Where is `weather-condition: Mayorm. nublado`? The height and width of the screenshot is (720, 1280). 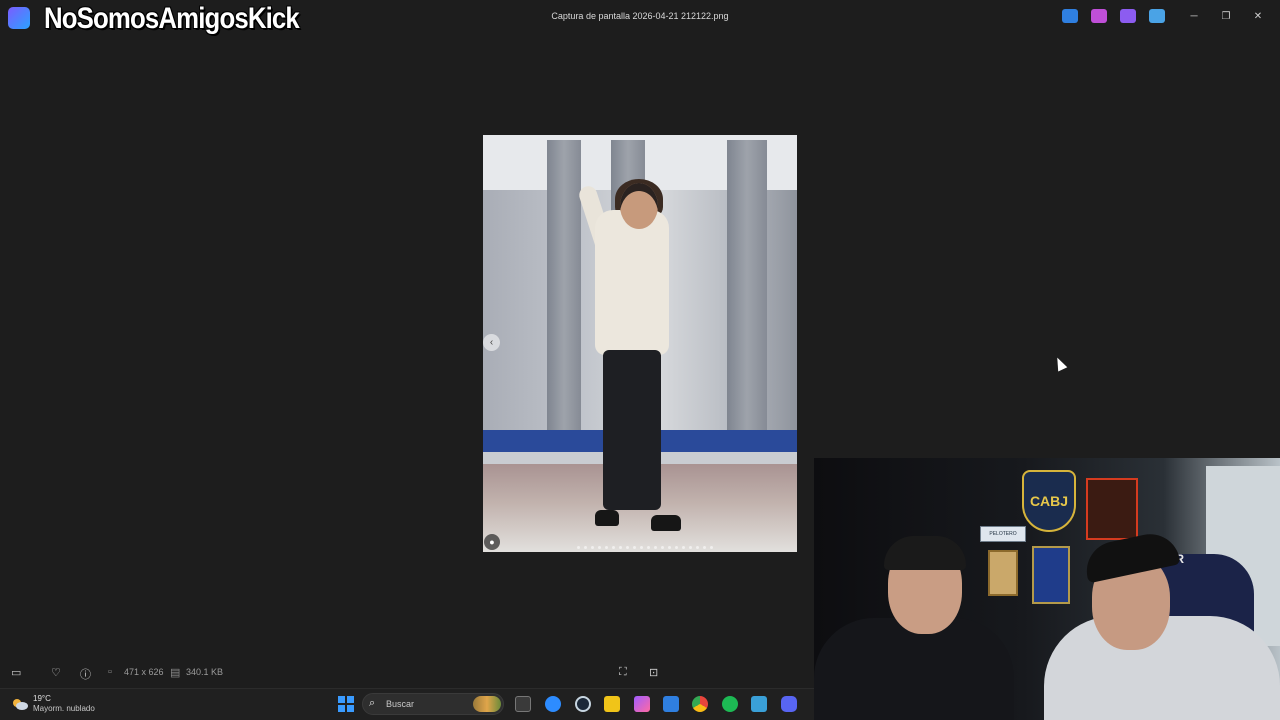
weather-condition: Mayorm. nublado is located at coordinates (64, 708).